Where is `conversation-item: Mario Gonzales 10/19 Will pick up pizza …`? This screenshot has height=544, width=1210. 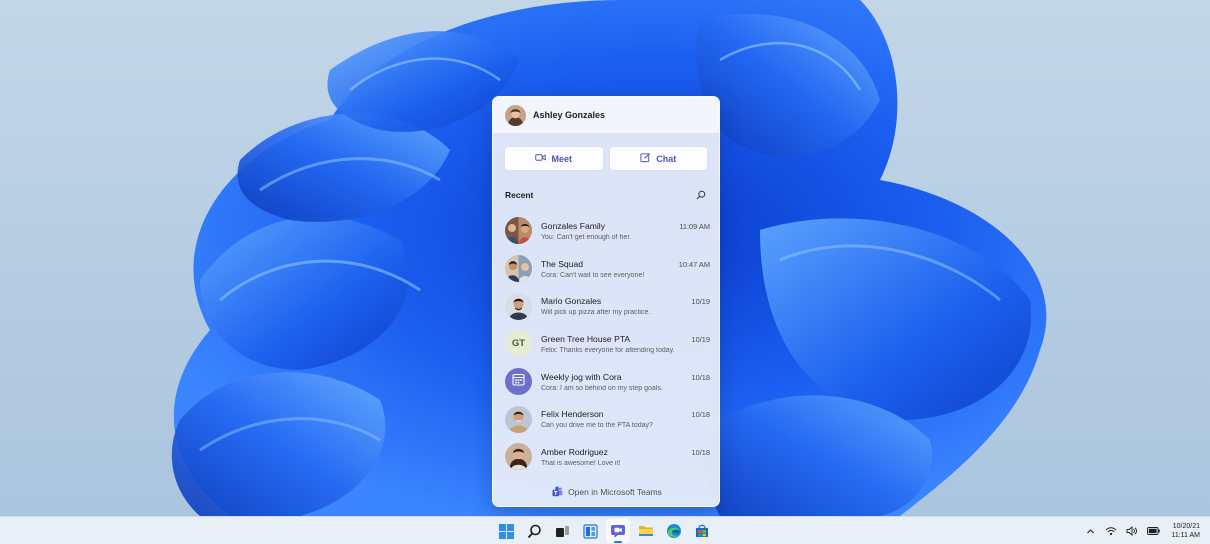 conversation-item: Mario Gonzales 10/19 Will pick up pizza … is located at coordinates (606, 306).